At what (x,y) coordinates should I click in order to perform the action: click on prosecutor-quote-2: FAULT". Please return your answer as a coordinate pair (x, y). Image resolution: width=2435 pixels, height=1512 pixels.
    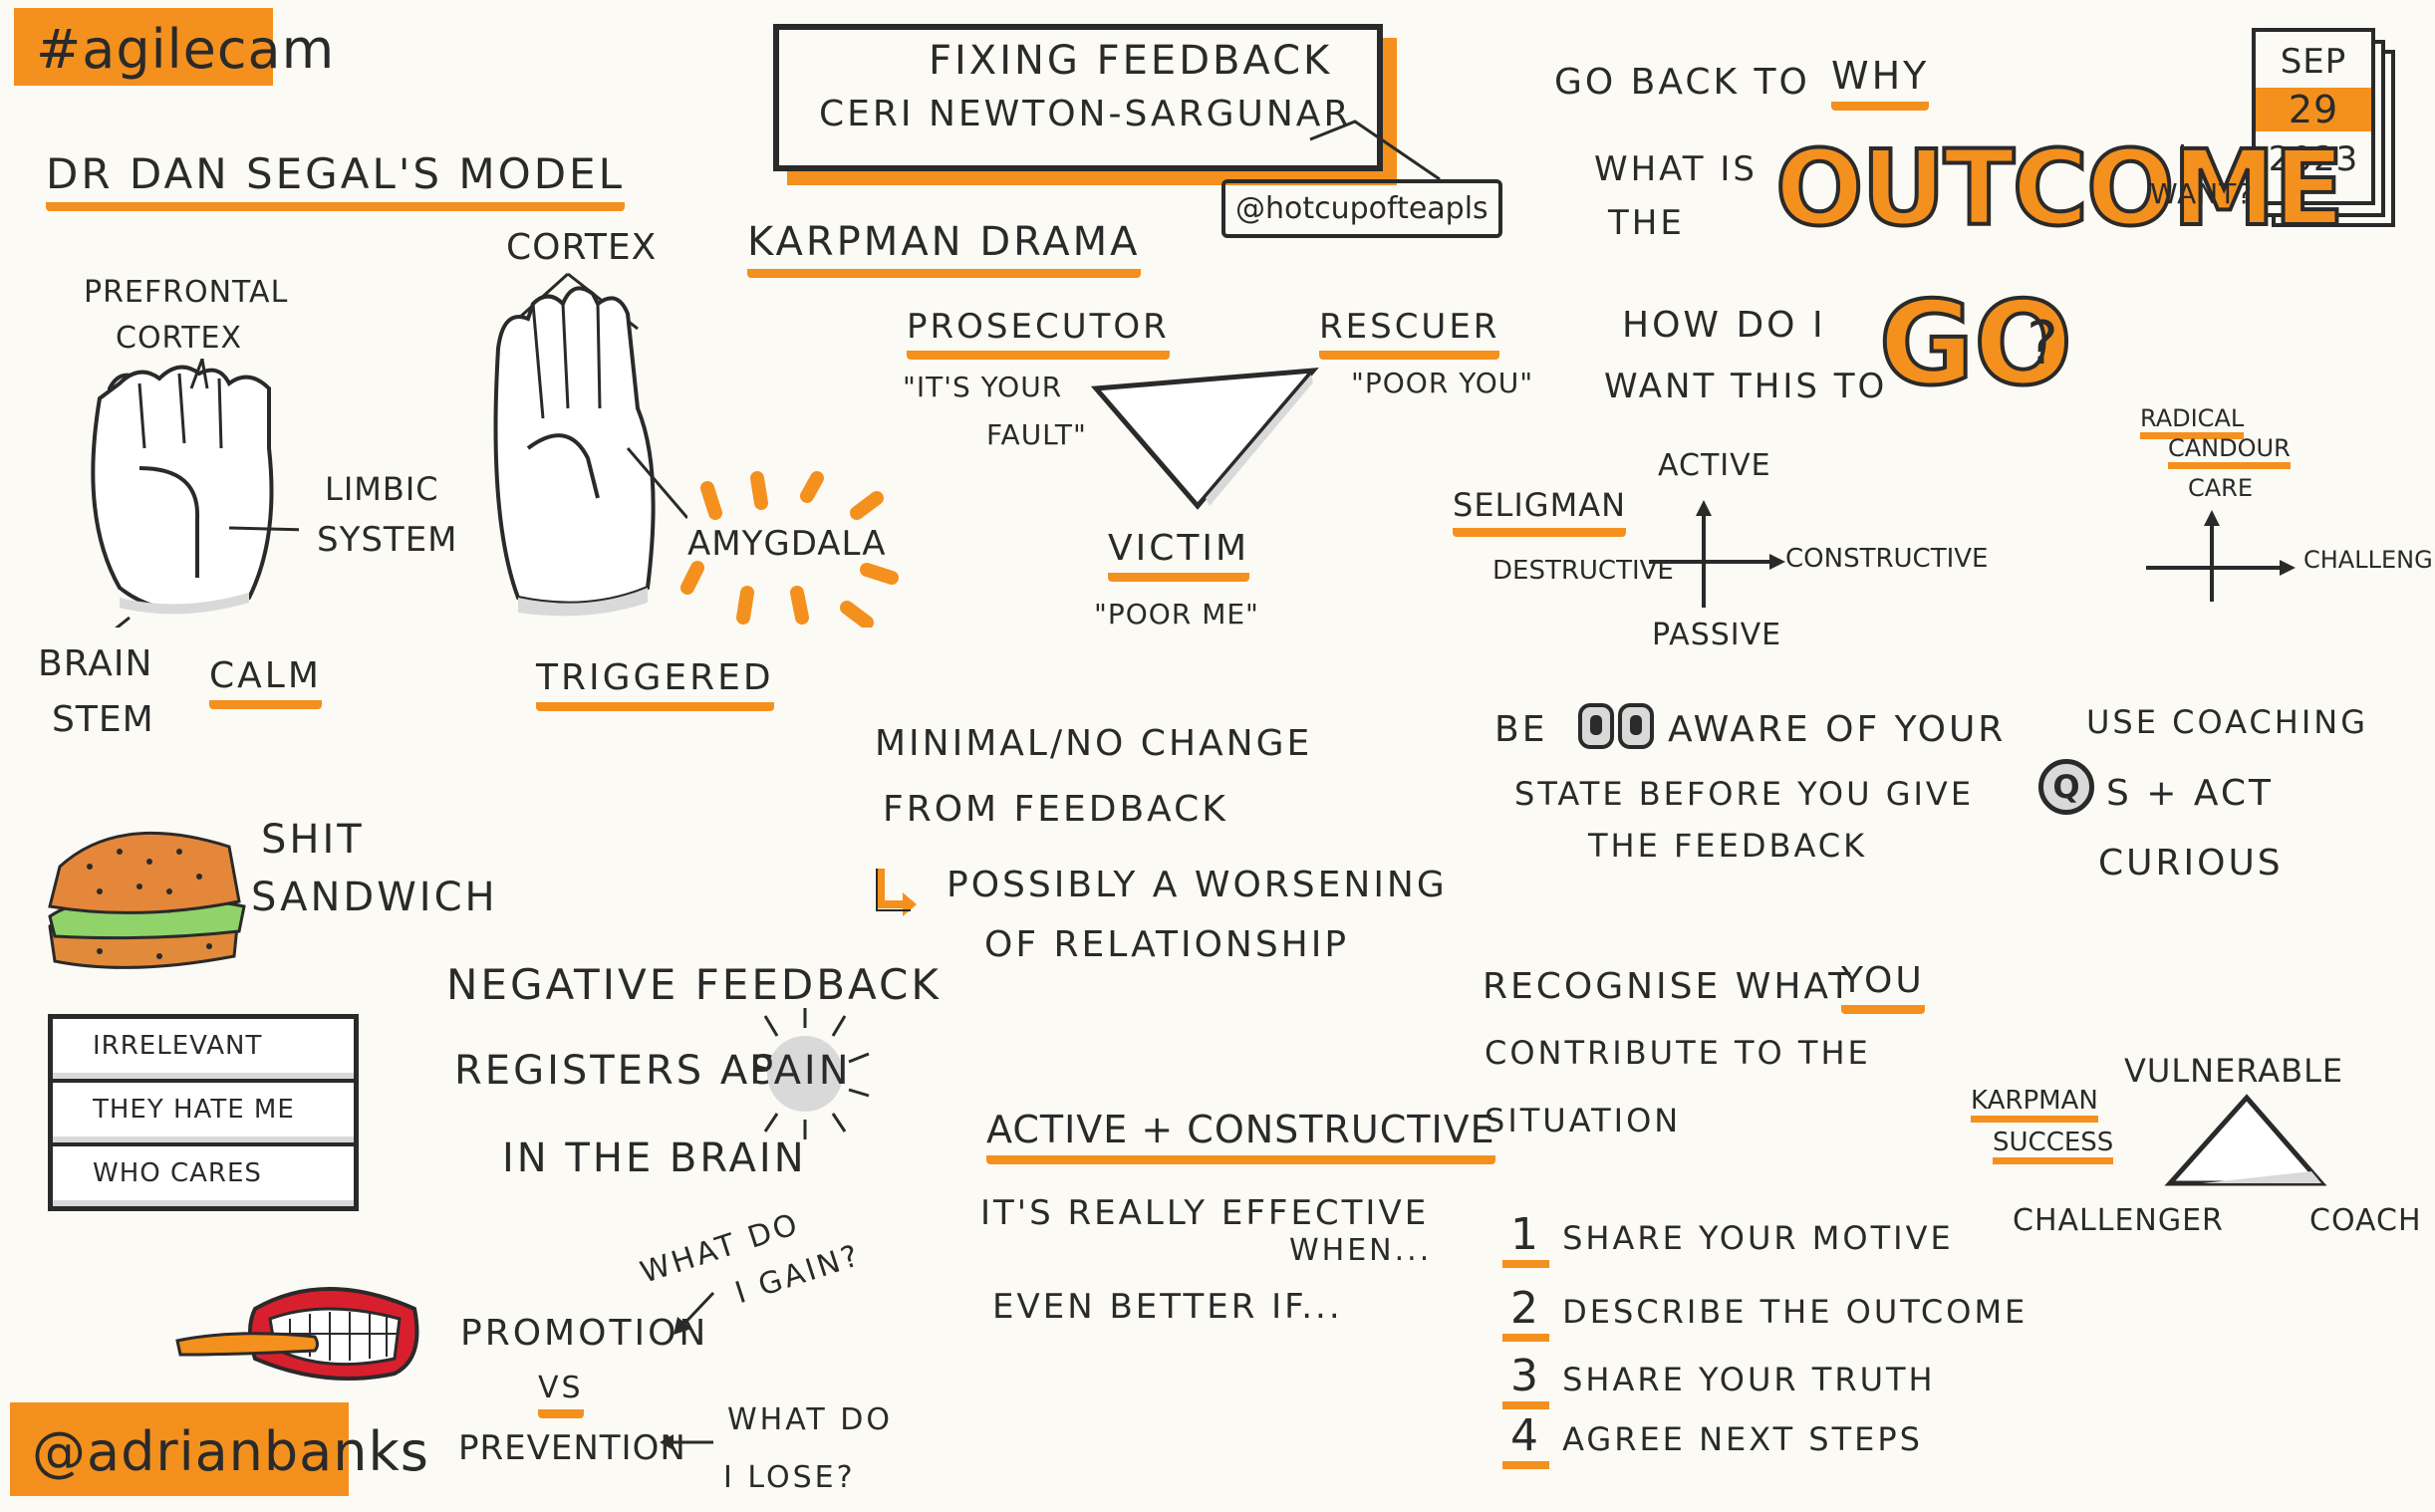
    Looking at the image, I should click on (1037, 434).